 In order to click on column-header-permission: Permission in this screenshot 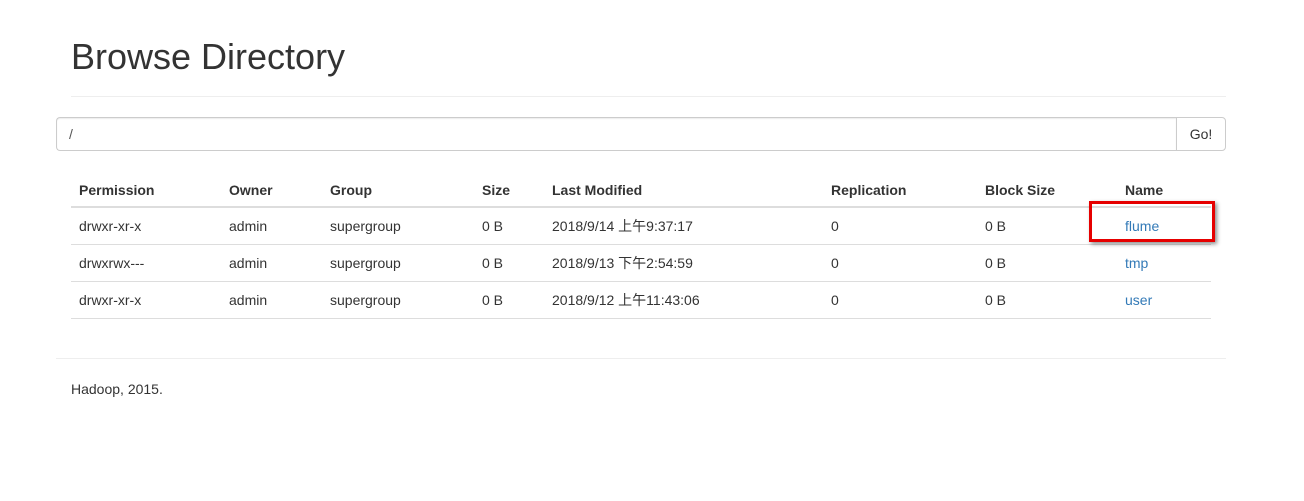, I will do `click(146, 189)`.